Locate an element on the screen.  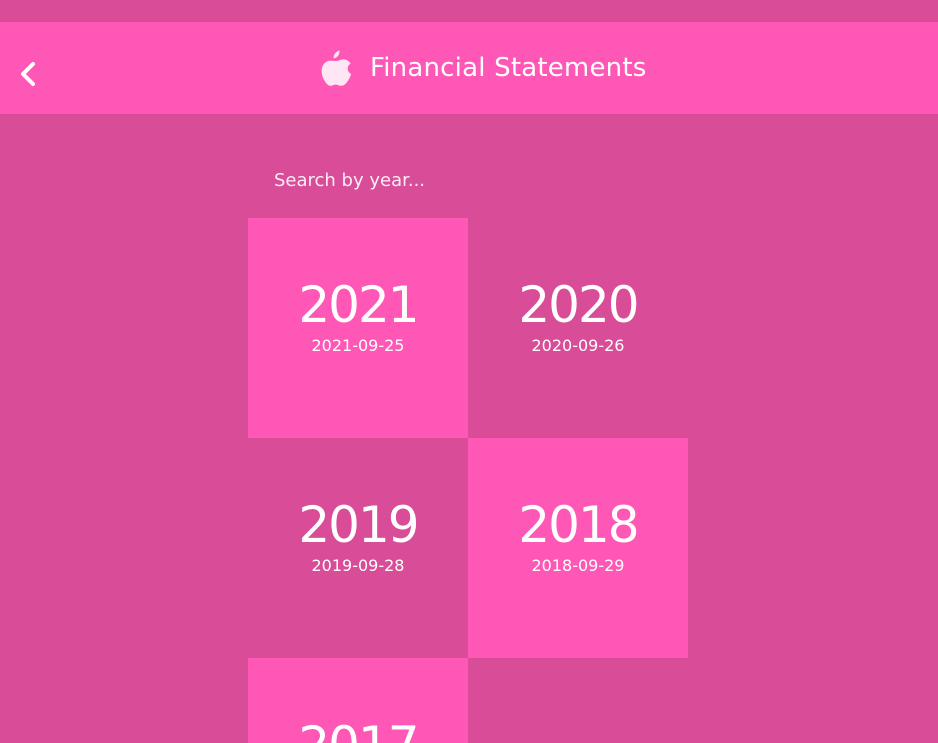
tile-year: 2018 is located at coordinates (578, 525).